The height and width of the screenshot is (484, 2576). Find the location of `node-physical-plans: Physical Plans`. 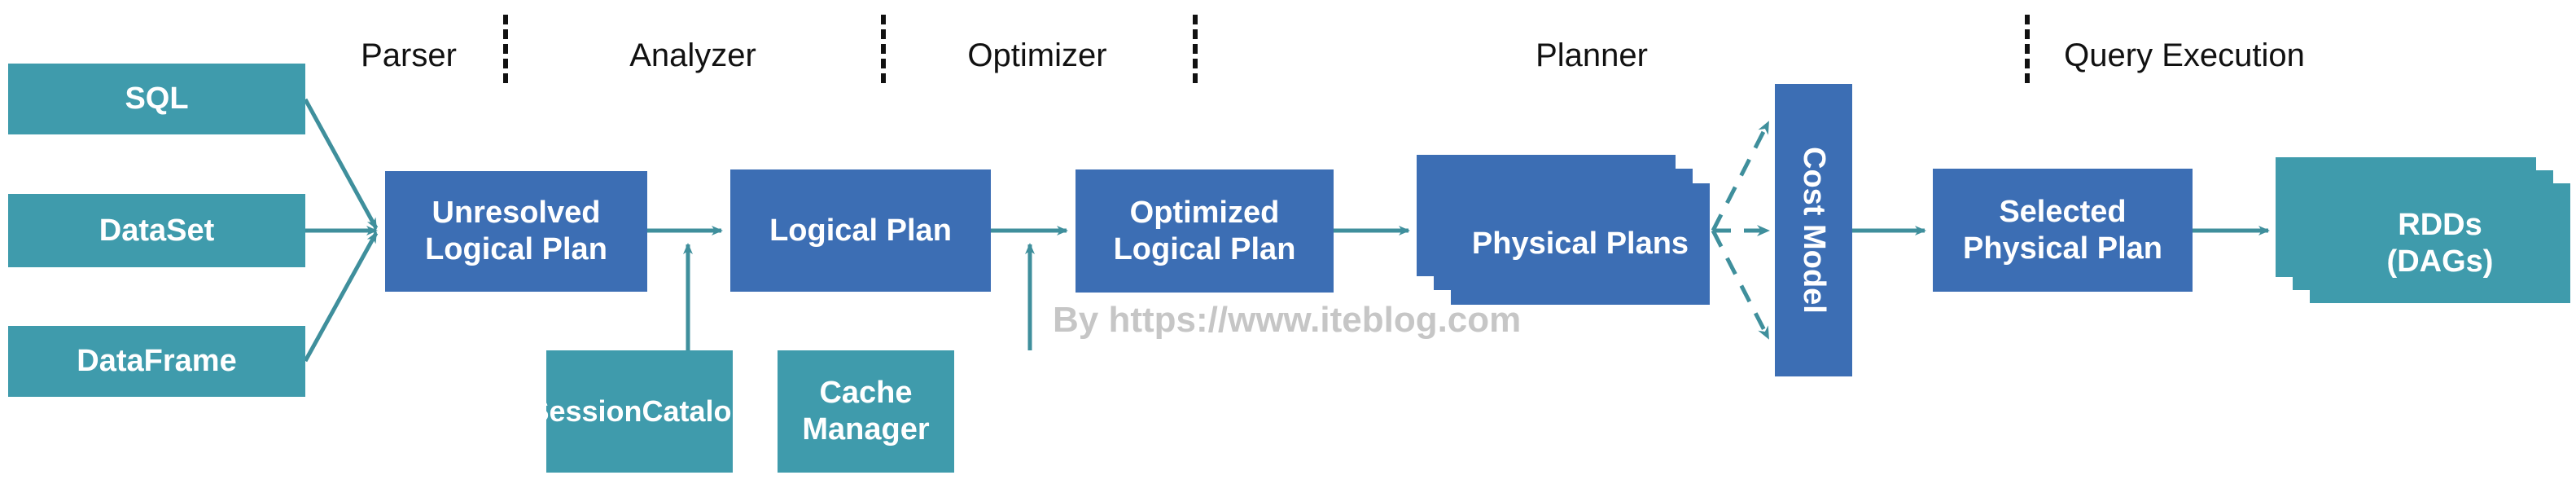

node-physical-plans: Physical Plans is located at coordinates (1580, 244).